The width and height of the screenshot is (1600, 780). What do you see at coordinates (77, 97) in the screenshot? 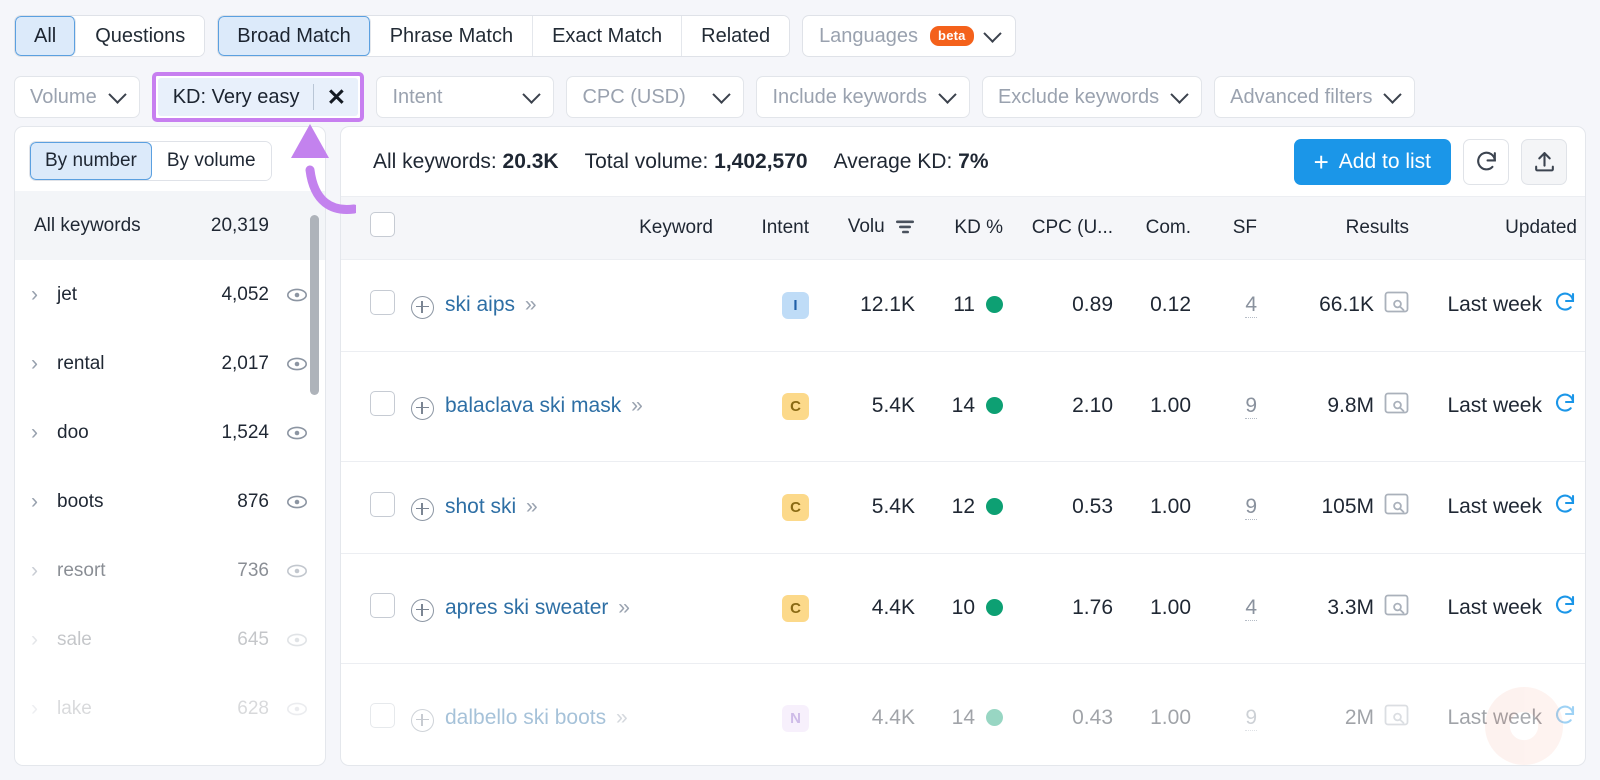
I see `filter-volume: Volume` at bounding box center [77, 97].